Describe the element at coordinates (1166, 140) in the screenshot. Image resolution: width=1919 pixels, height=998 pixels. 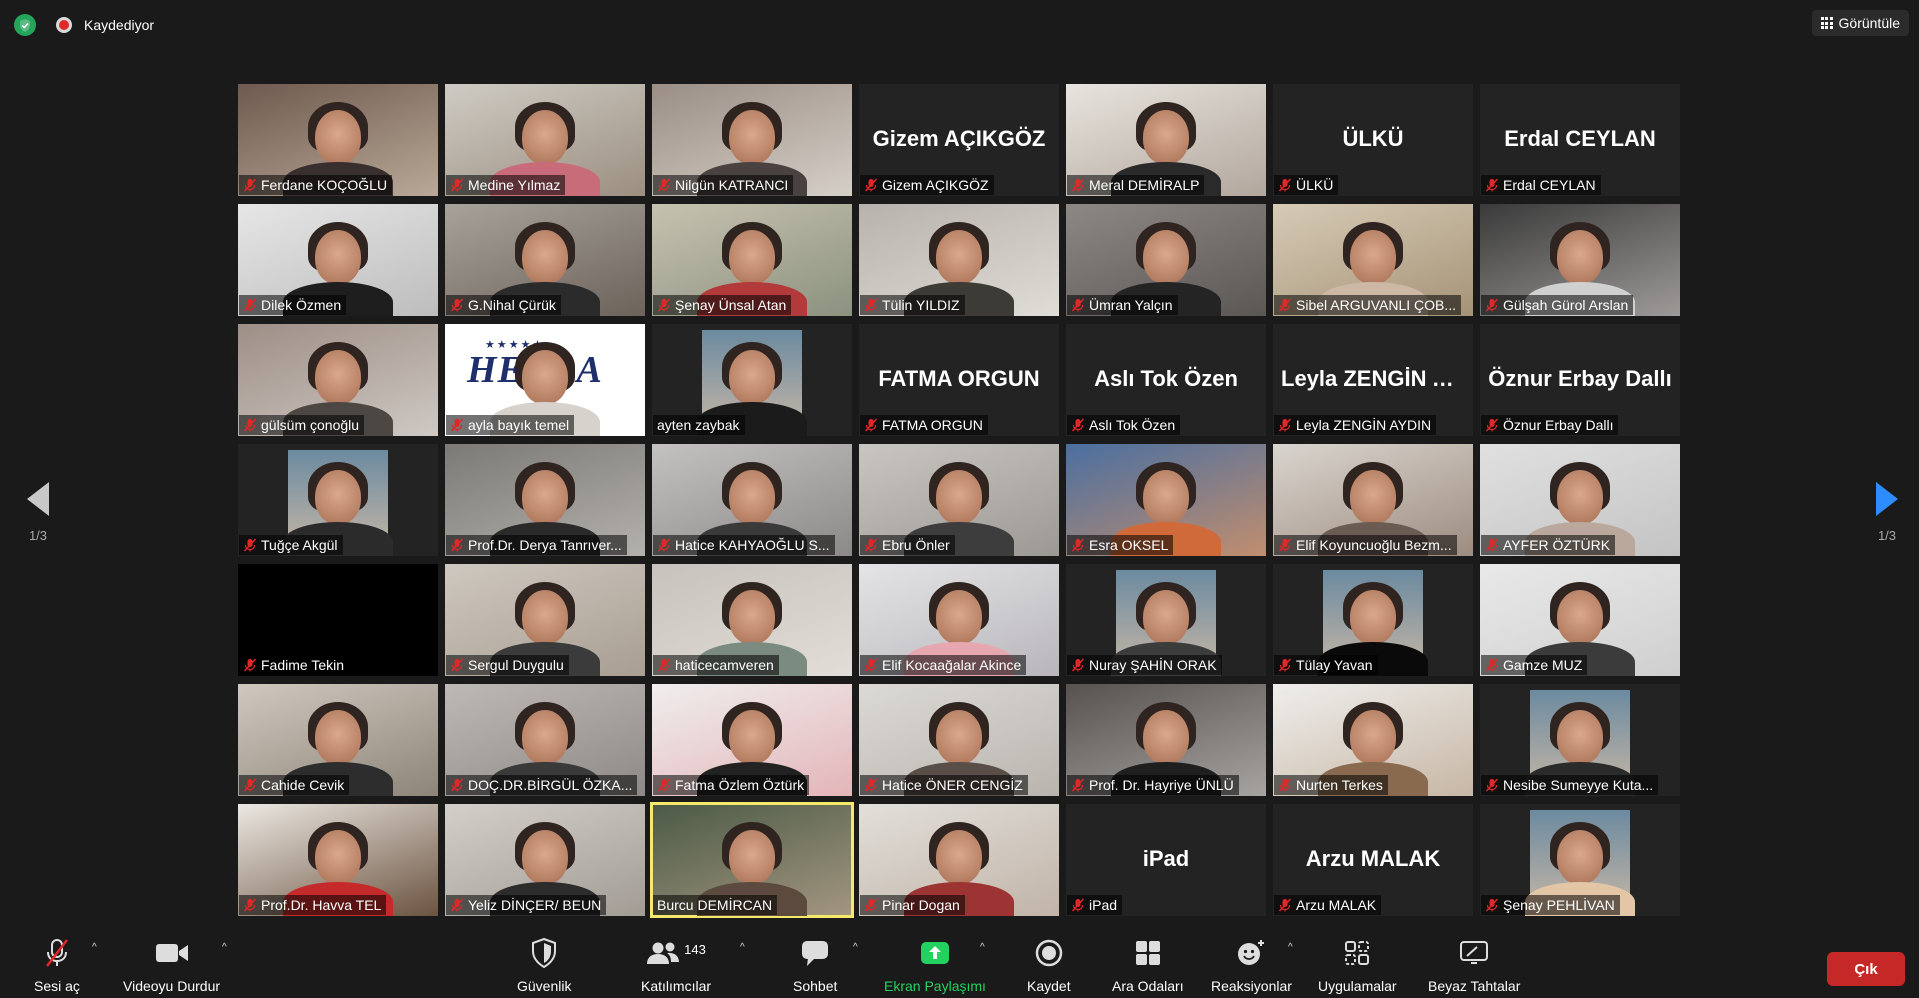
I see `participant-tile: Meral DEMİRALP` at that location.